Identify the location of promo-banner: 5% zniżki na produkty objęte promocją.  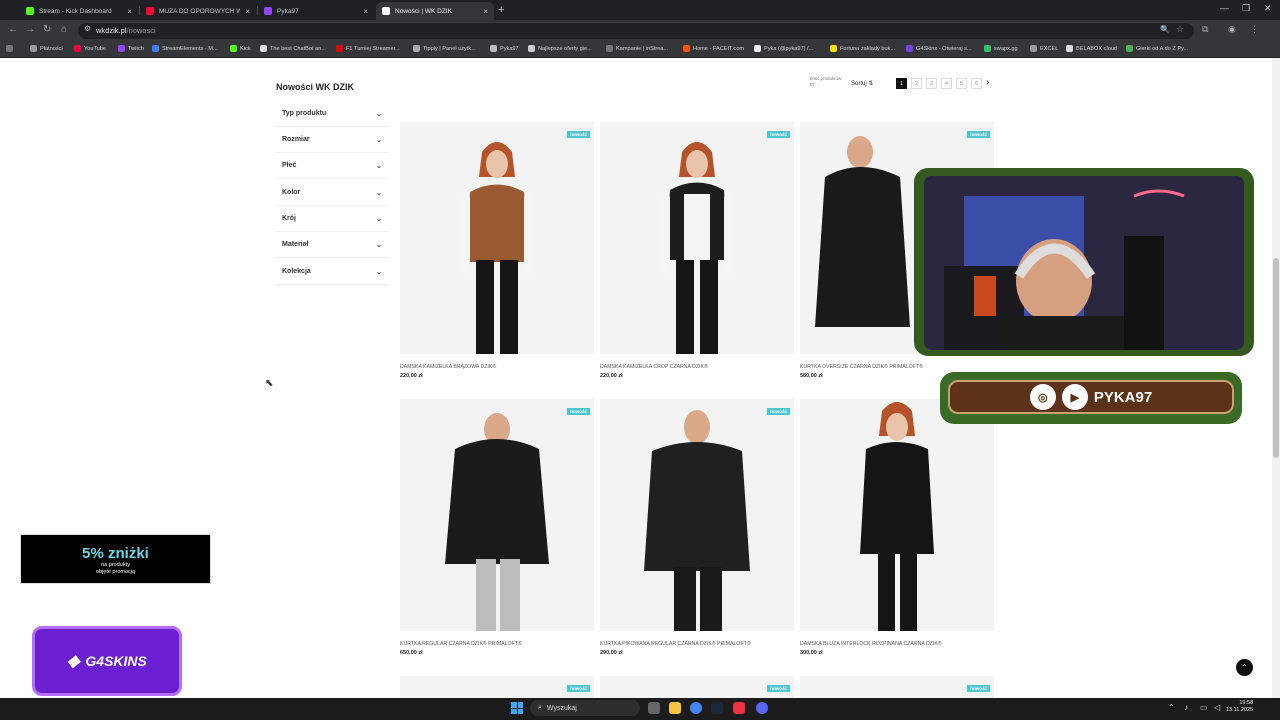
(115, 559).